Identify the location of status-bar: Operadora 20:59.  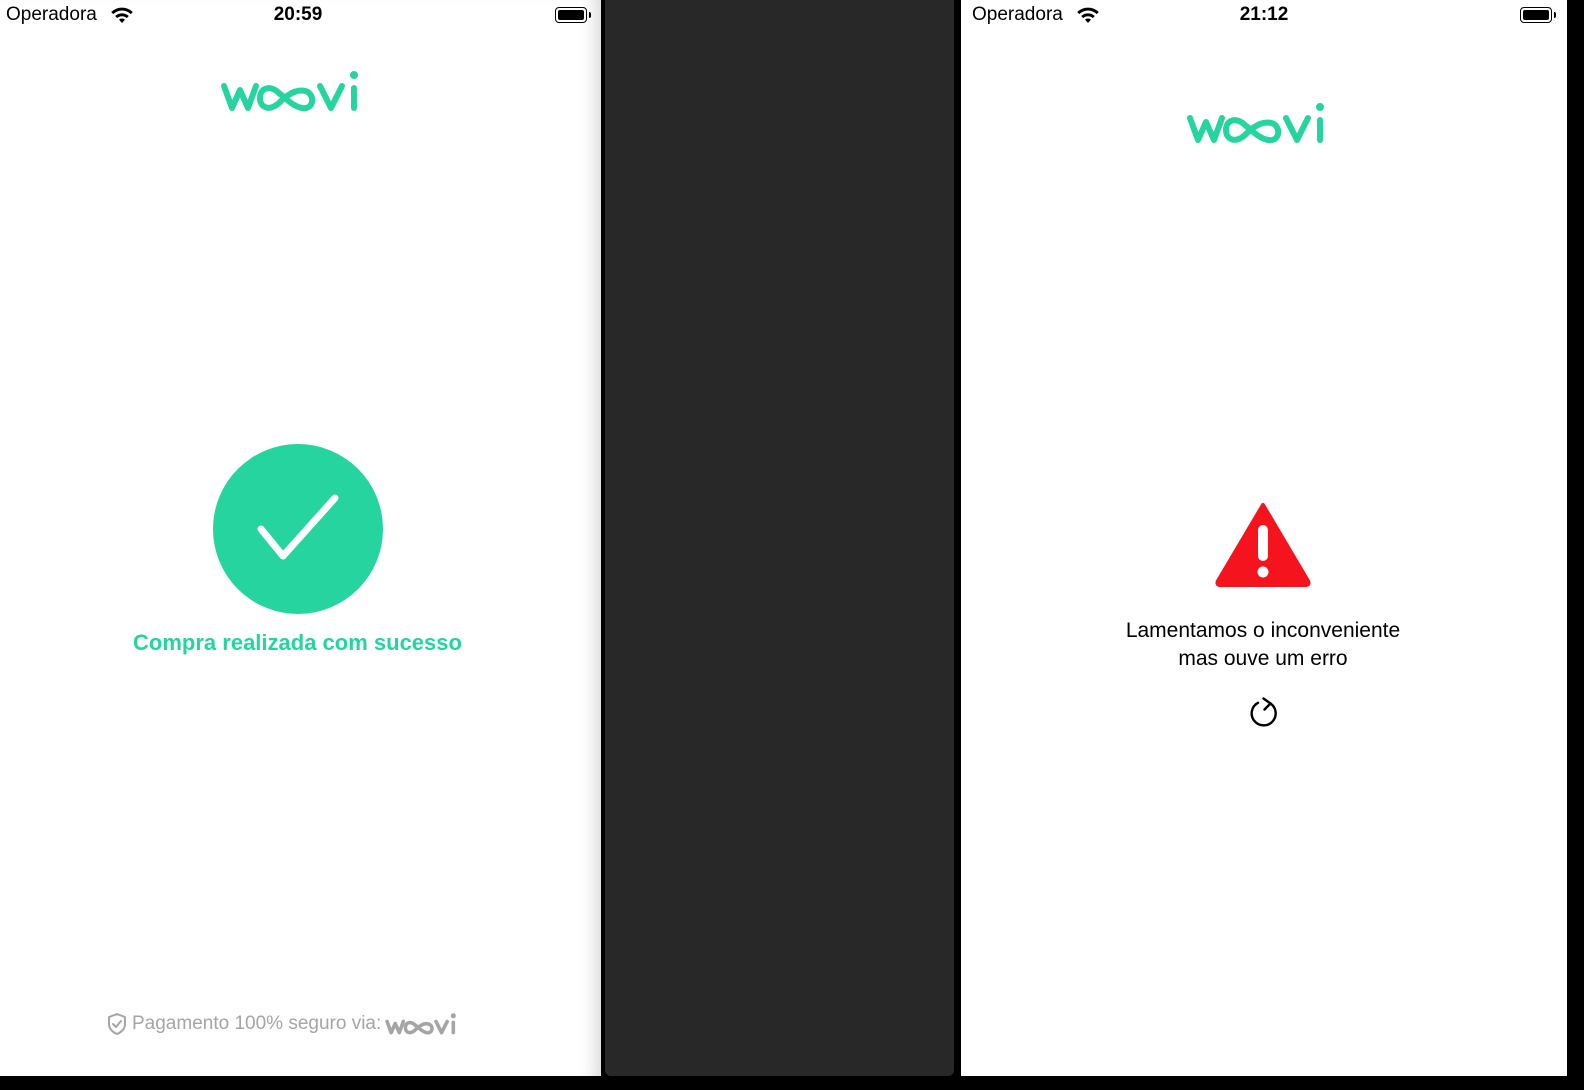
(300, 16).